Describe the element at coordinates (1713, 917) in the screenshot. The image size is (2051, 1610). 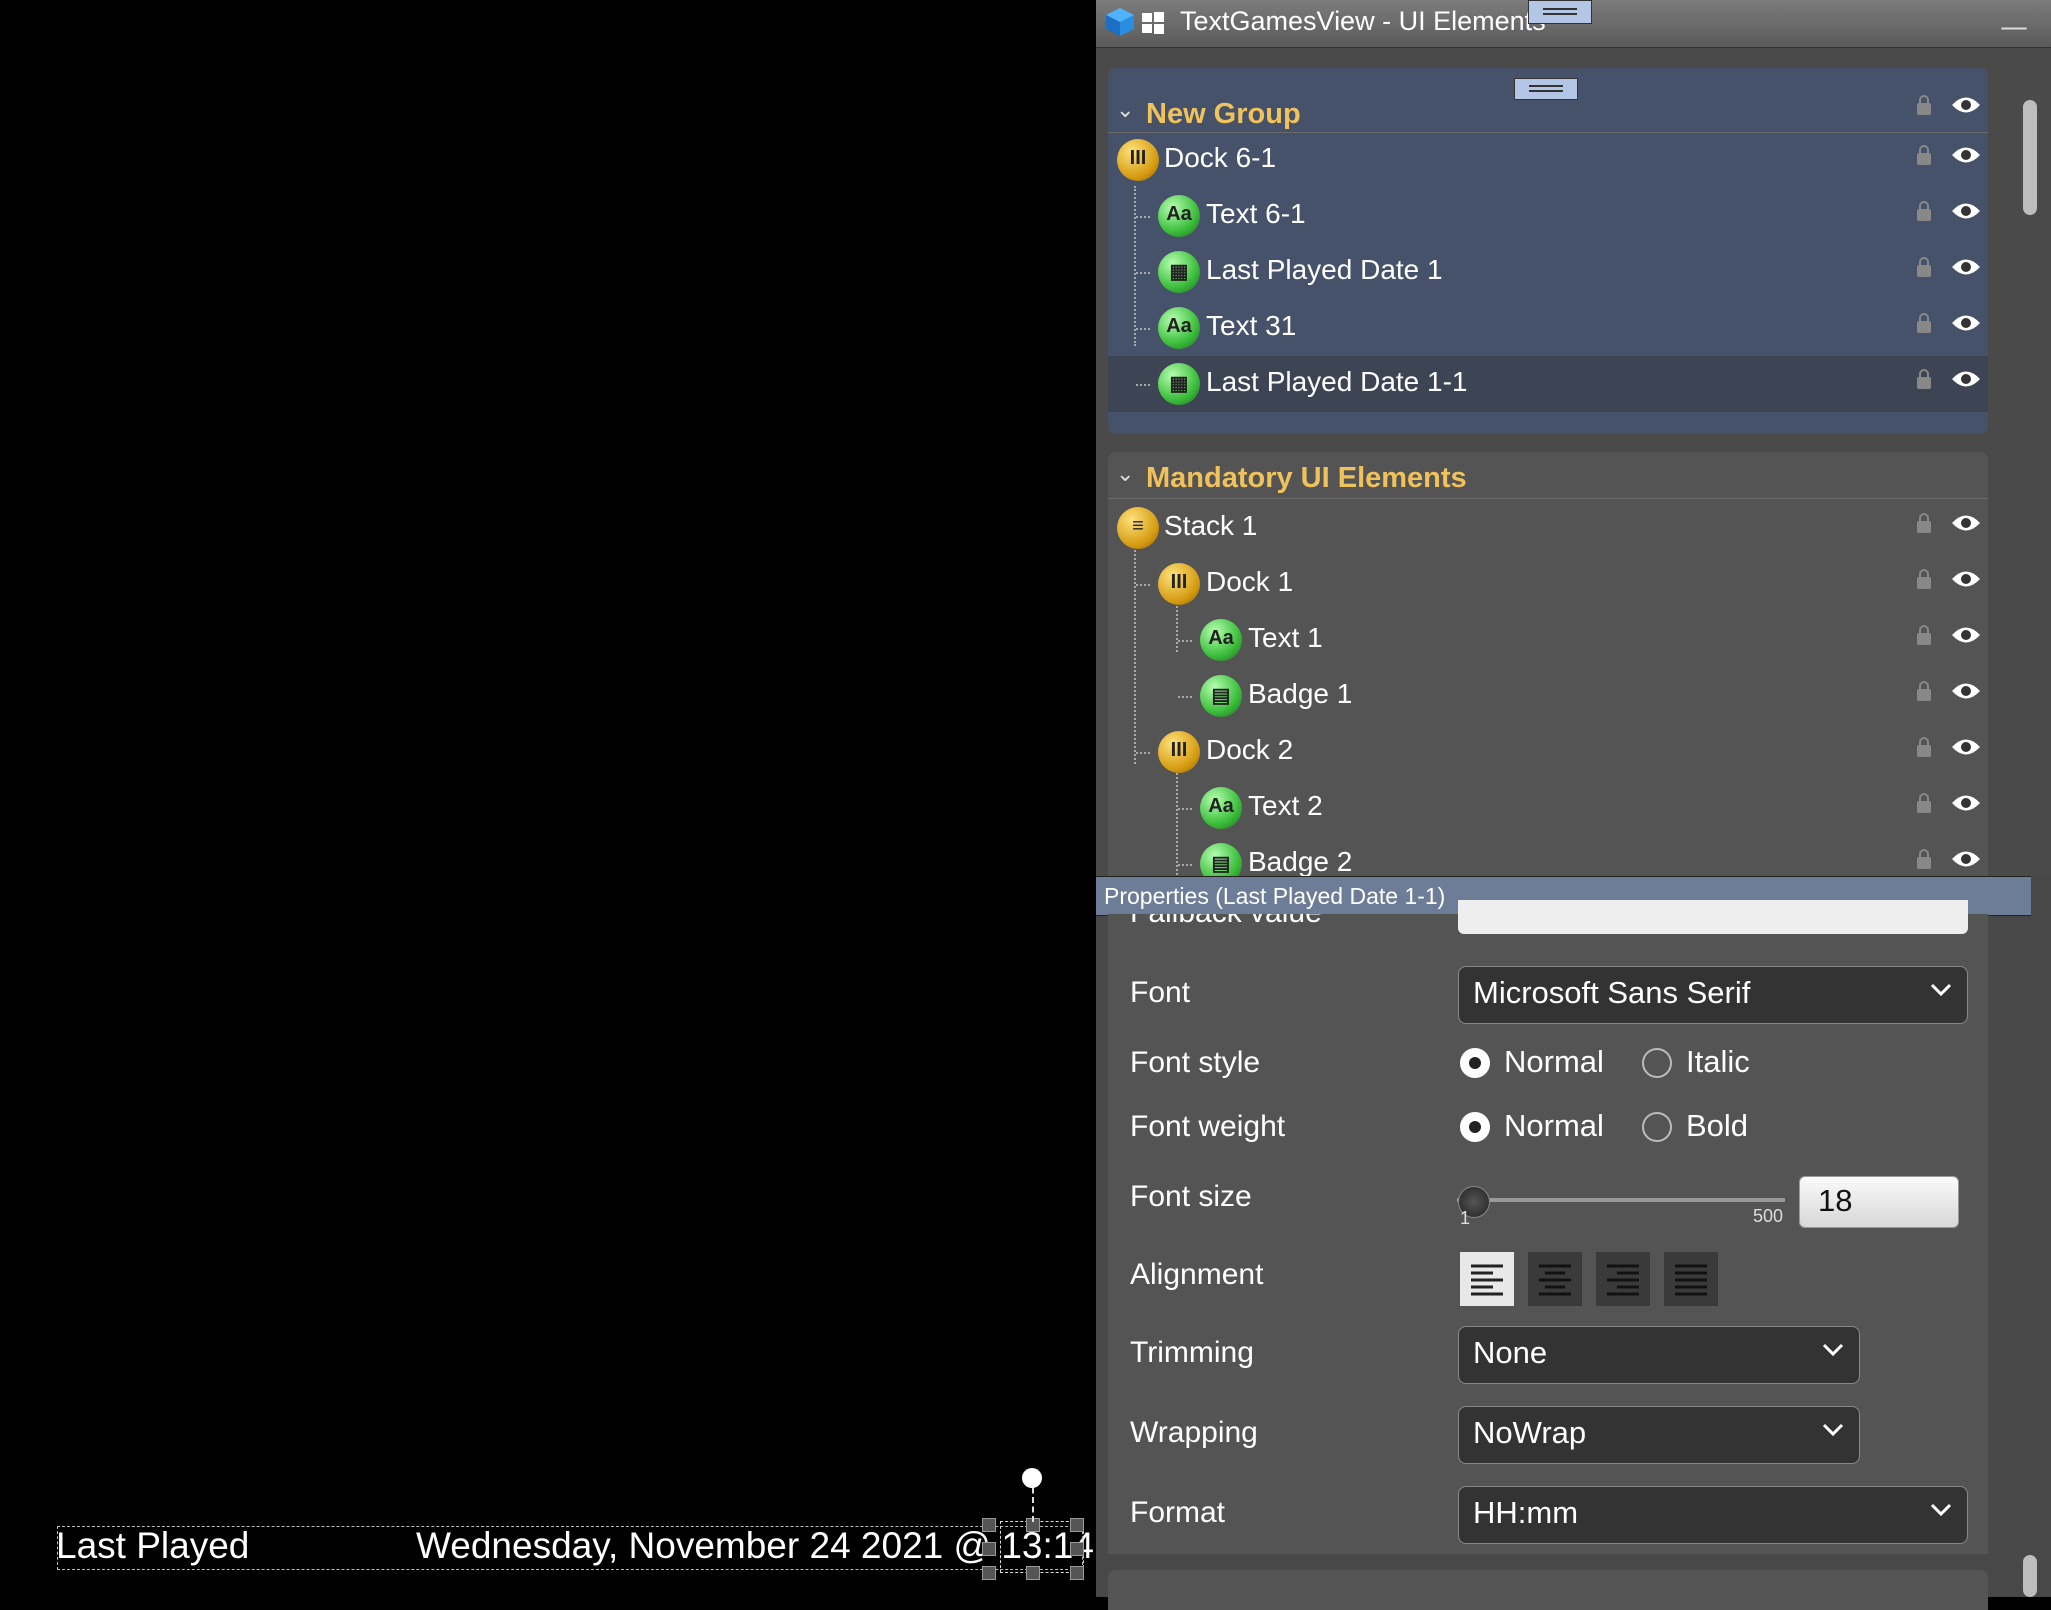
I see `fallback-value-input` at that location.